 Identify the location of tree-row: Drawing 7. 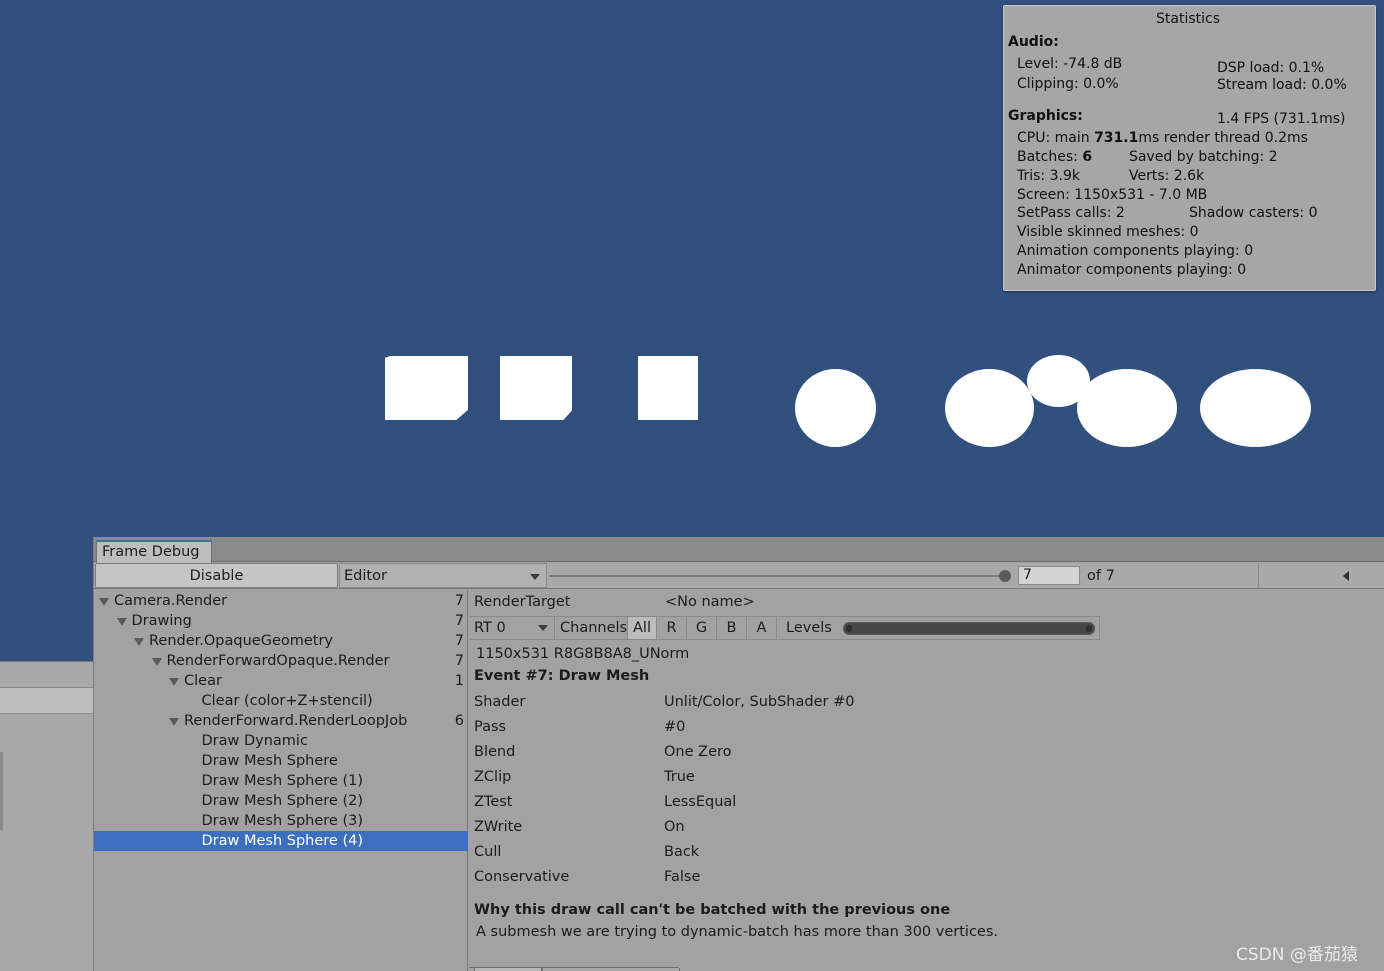
(281, 621).